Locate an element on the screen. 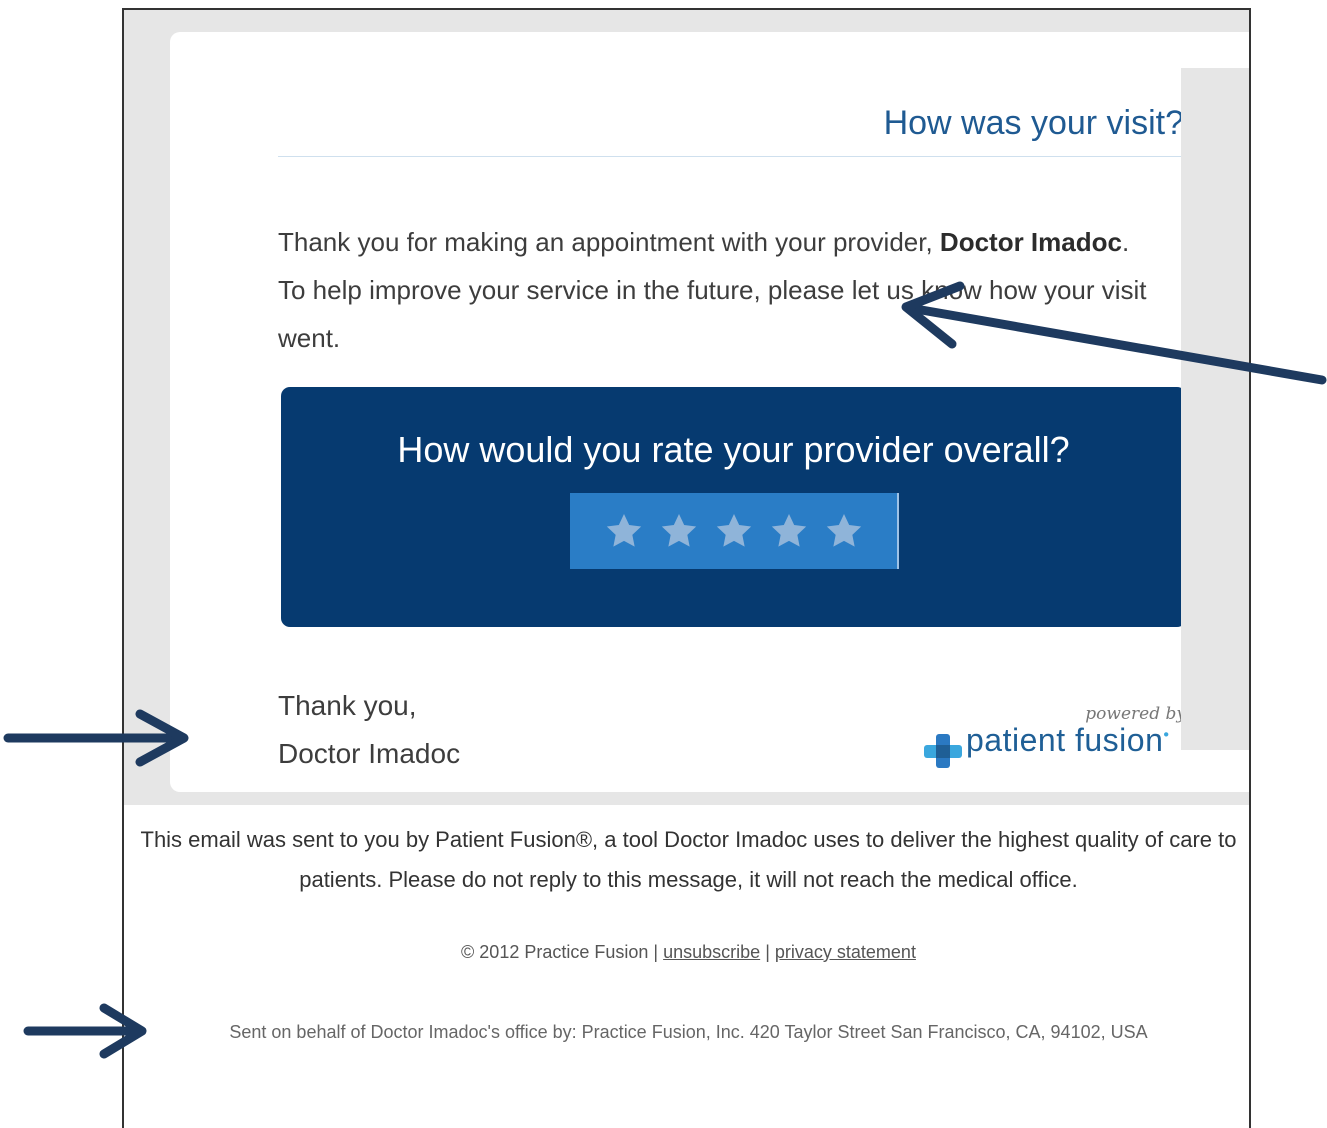  copyright-text: © 2012 Practice Fusion is located at coordinates (555, 952).